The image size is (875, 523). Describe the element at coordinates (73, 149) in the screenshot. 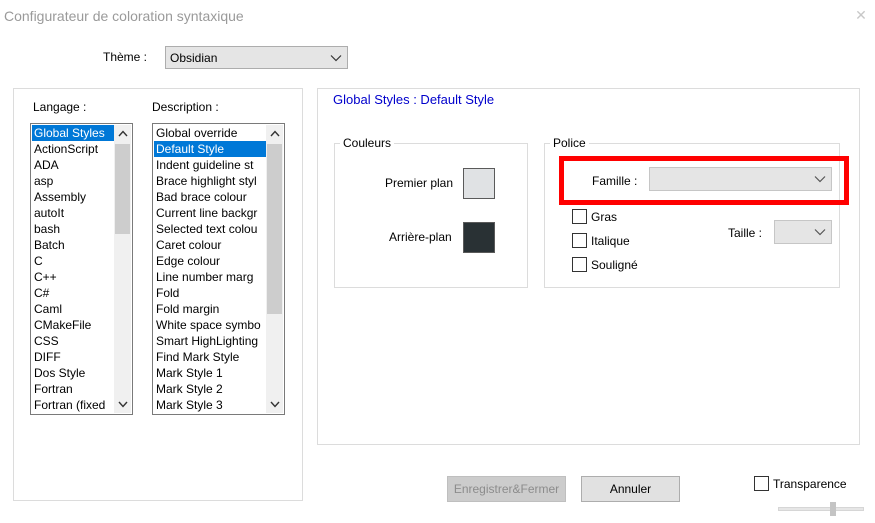

I see `language-list-item: ActionScript` at that location.